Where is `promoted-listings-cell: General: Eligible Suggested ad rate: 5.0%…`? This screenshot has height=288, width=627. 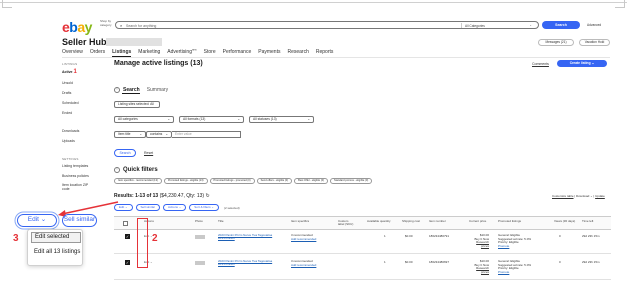 promoted-listings-cell: General: Eligible Suggested ad rate: 5.0%… is located at coordinates (515, 240).